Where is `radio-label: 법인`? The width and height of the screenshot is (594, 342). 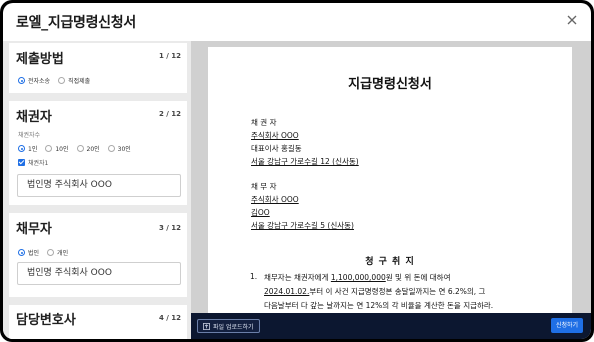 radio-label: 법인 is located at coordinates (34, 253).